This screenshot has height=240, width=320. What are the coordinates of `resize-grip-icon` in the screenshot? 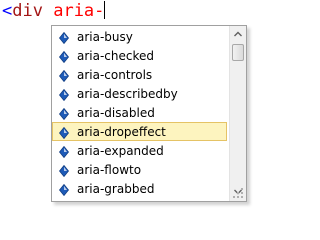 It's located at (238, 193).